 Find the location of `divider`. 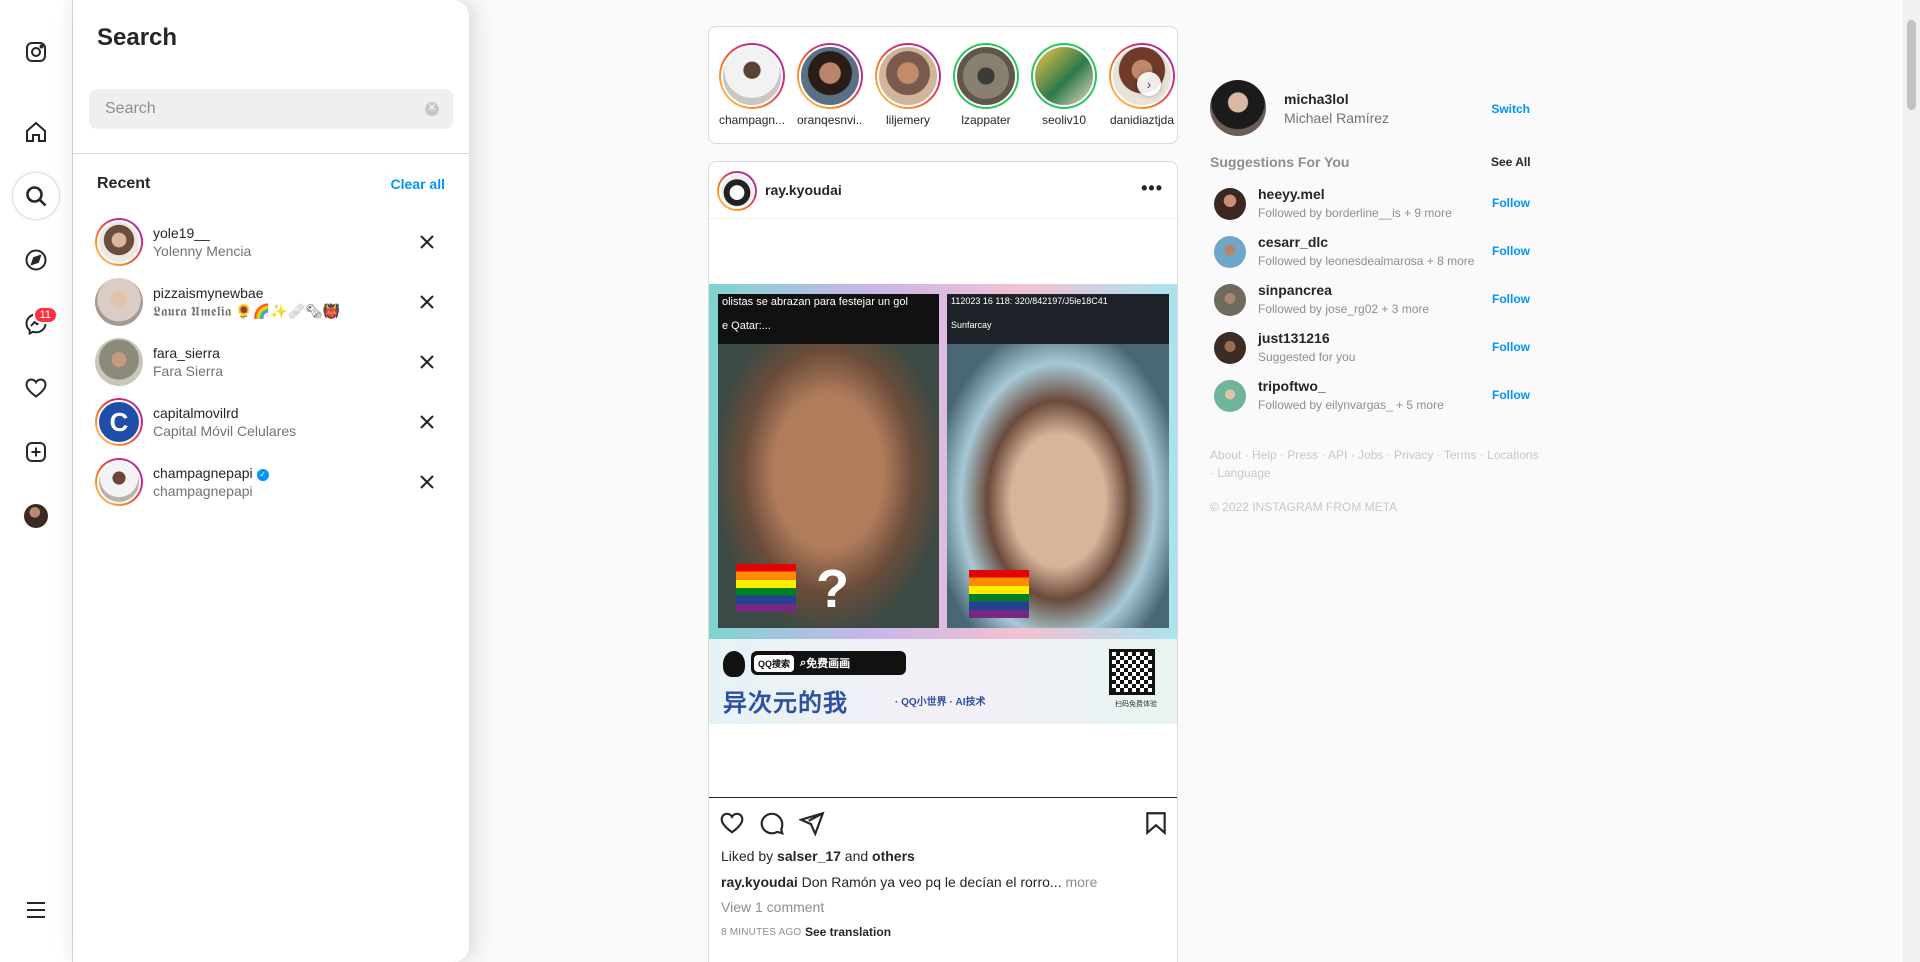

divider is located at coordinates (271, 153).